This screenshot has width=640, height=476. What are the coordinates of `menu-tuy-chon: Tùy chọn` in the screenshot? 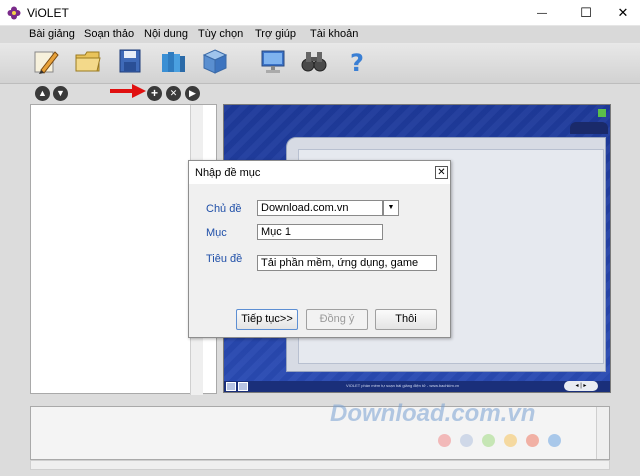 It's located at (220, 34).